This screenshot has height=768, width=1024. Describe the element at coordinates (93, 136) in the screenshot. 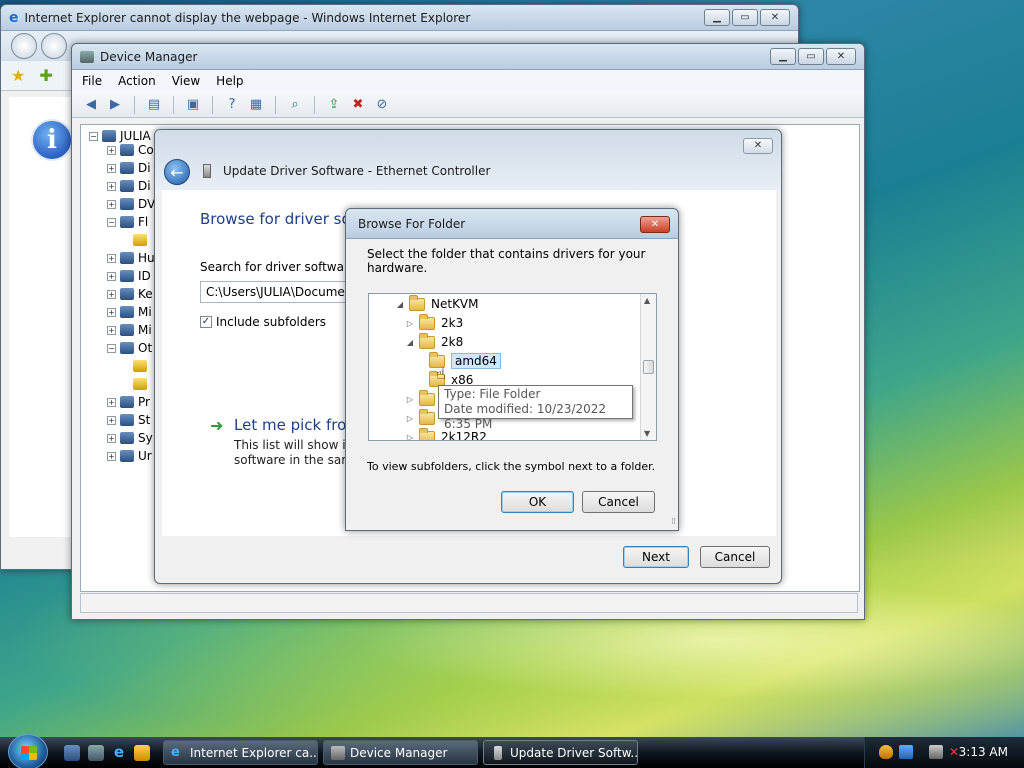

I see `collapse-icon: −` at that location.